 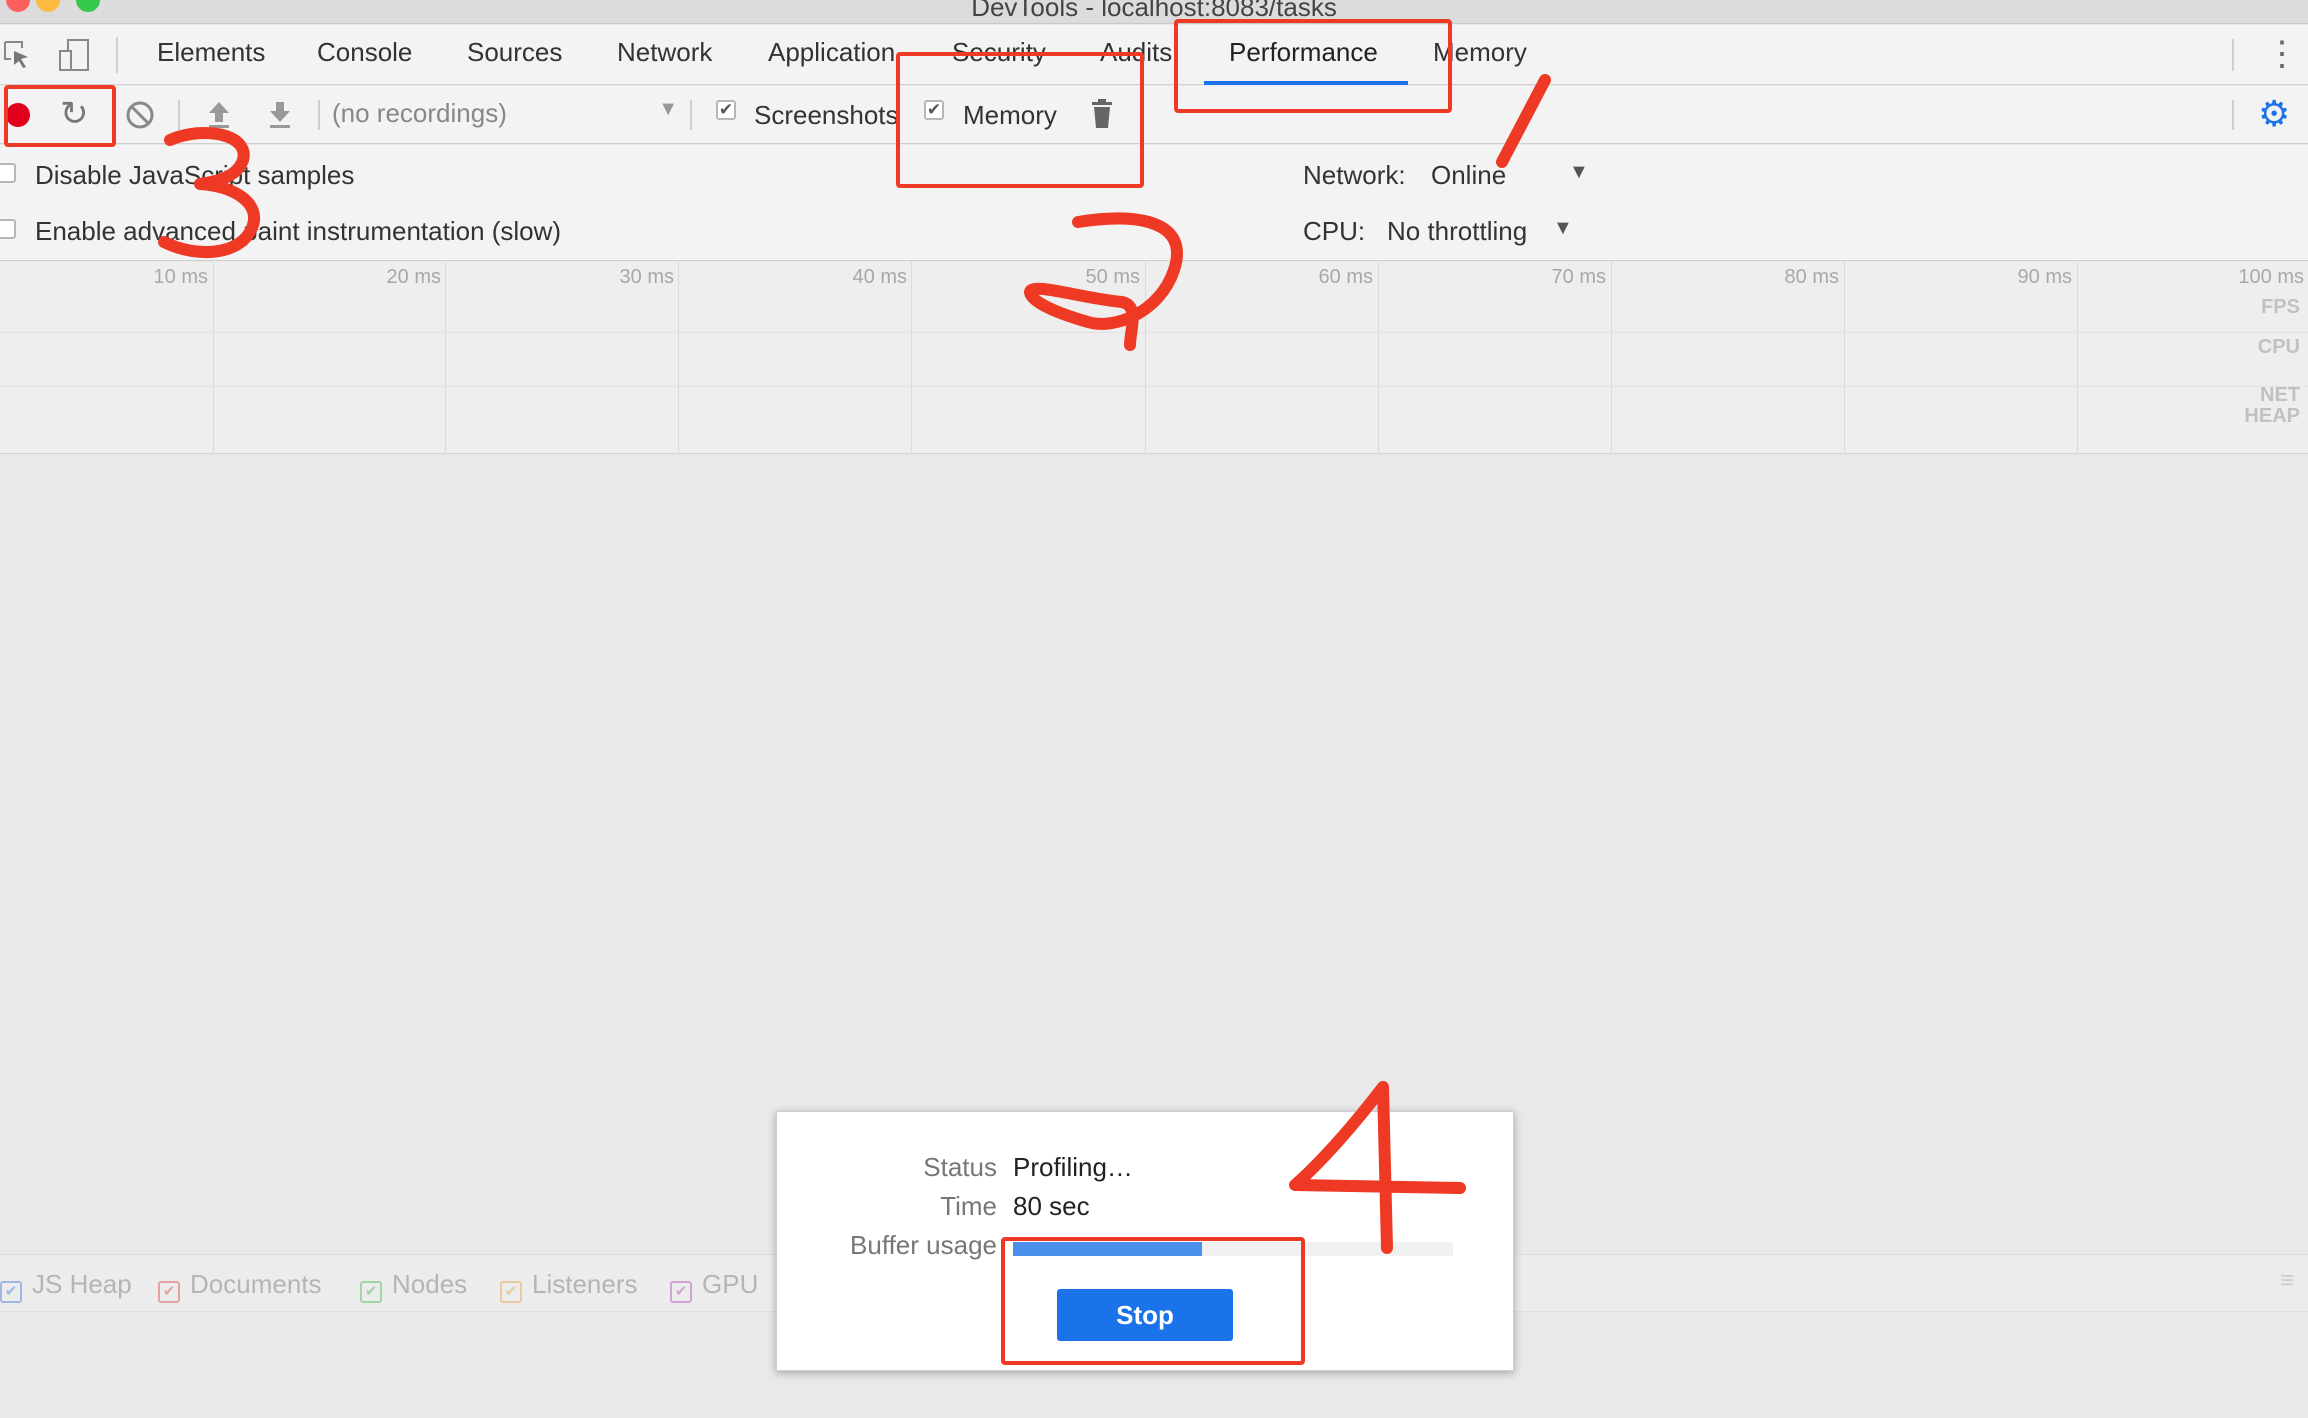 What do you see at coordinates (730, 1284) in the screenshot?
I see `counter-label: GPU` at bounding box center [730, 1284].